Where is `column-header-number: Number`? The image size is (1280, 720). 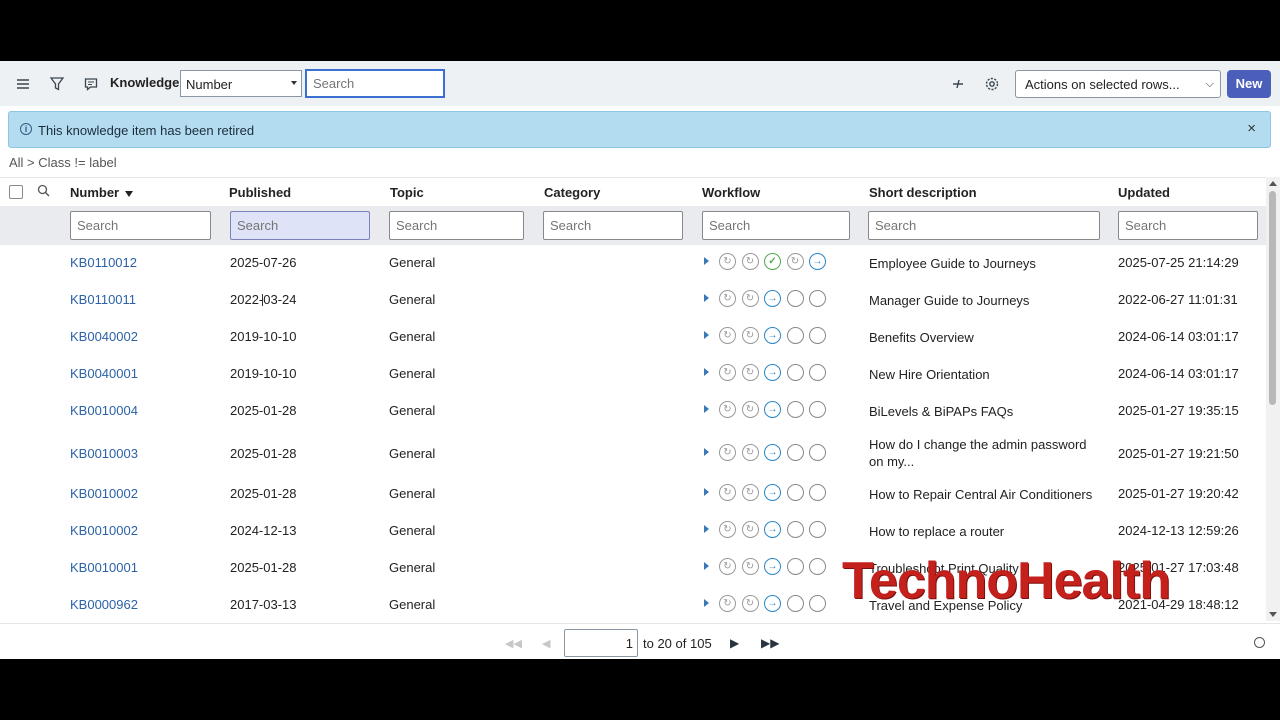 column-header-number: Number is located at coordinates (102, 192).